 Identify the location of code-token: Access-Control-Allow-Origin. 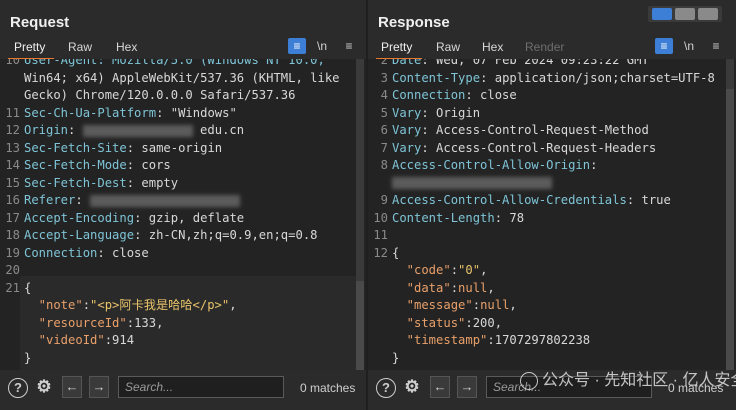
(491, 165).